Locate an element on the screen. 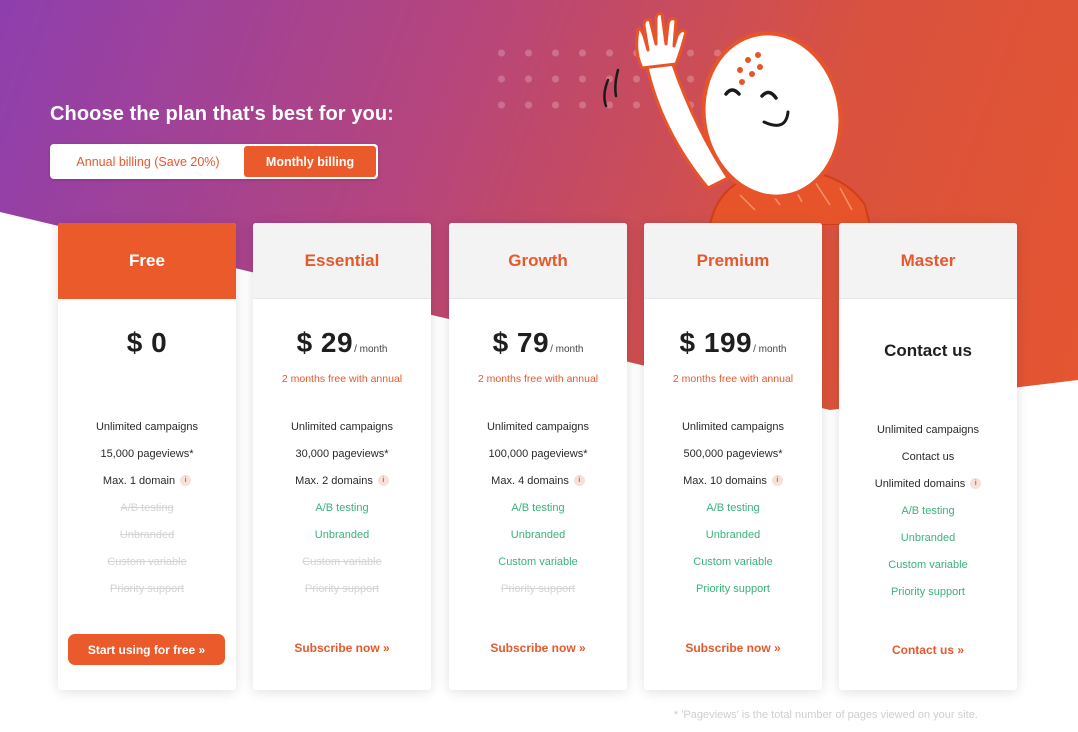 The image size is (1078, 732). plan-price: $ 0 is located at coordinates (147, 342).